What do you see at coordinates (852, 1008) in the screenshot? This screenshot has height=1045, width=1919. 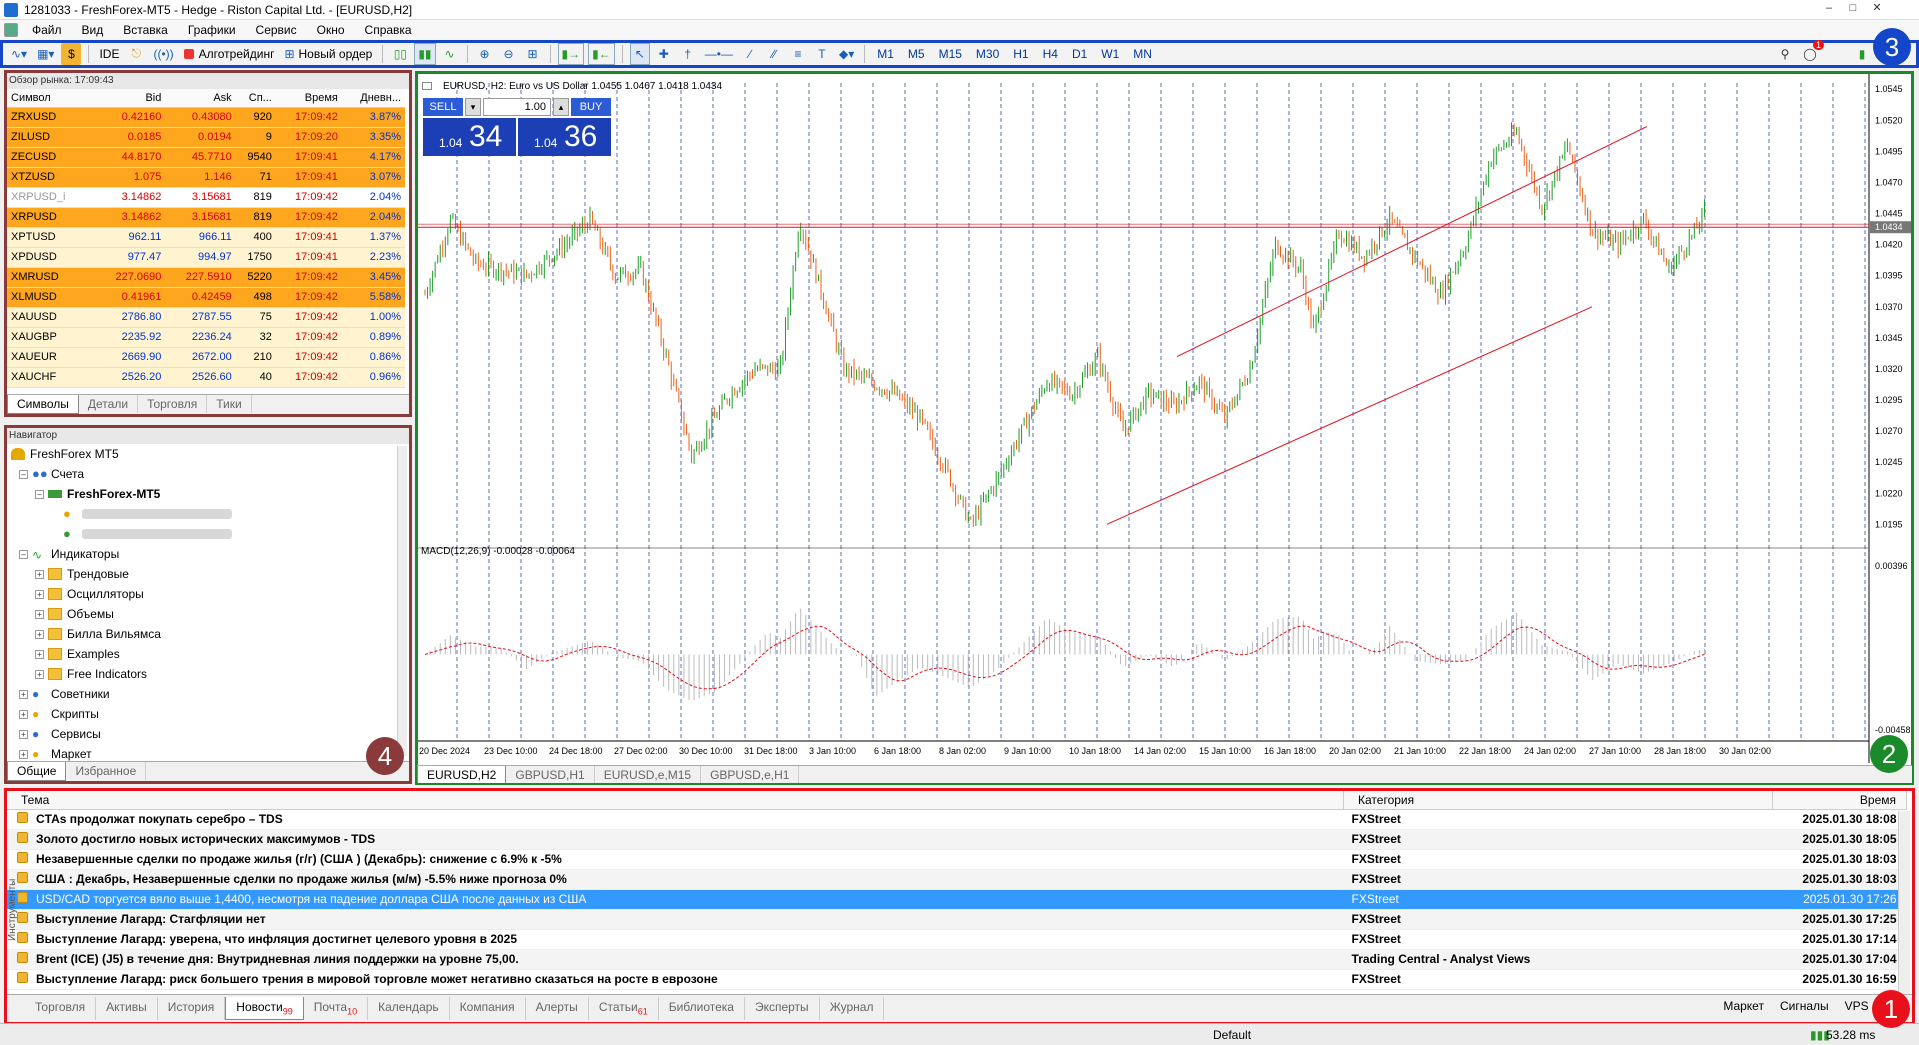 I see `toolbox-tab: Журнал` at bounding box center [852, 1008].